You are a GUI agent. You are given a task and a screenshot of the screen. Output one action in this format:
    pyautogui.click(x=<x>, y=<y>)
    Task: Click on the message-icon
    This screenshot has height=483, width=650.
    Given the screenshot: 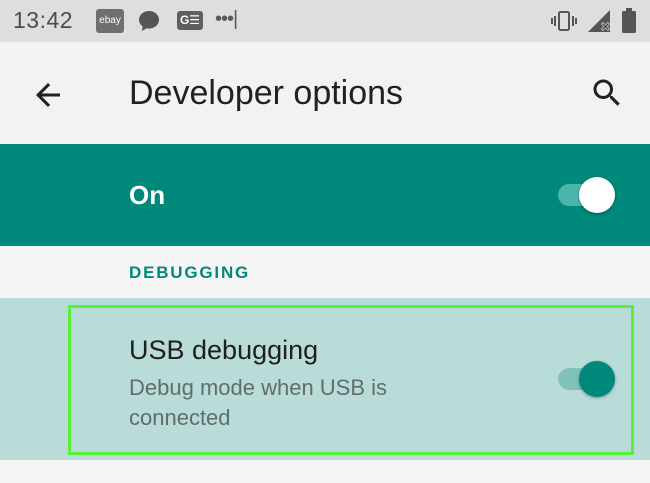 What is the action you would take?
    pyautogui.click(x=149, y=23)
    